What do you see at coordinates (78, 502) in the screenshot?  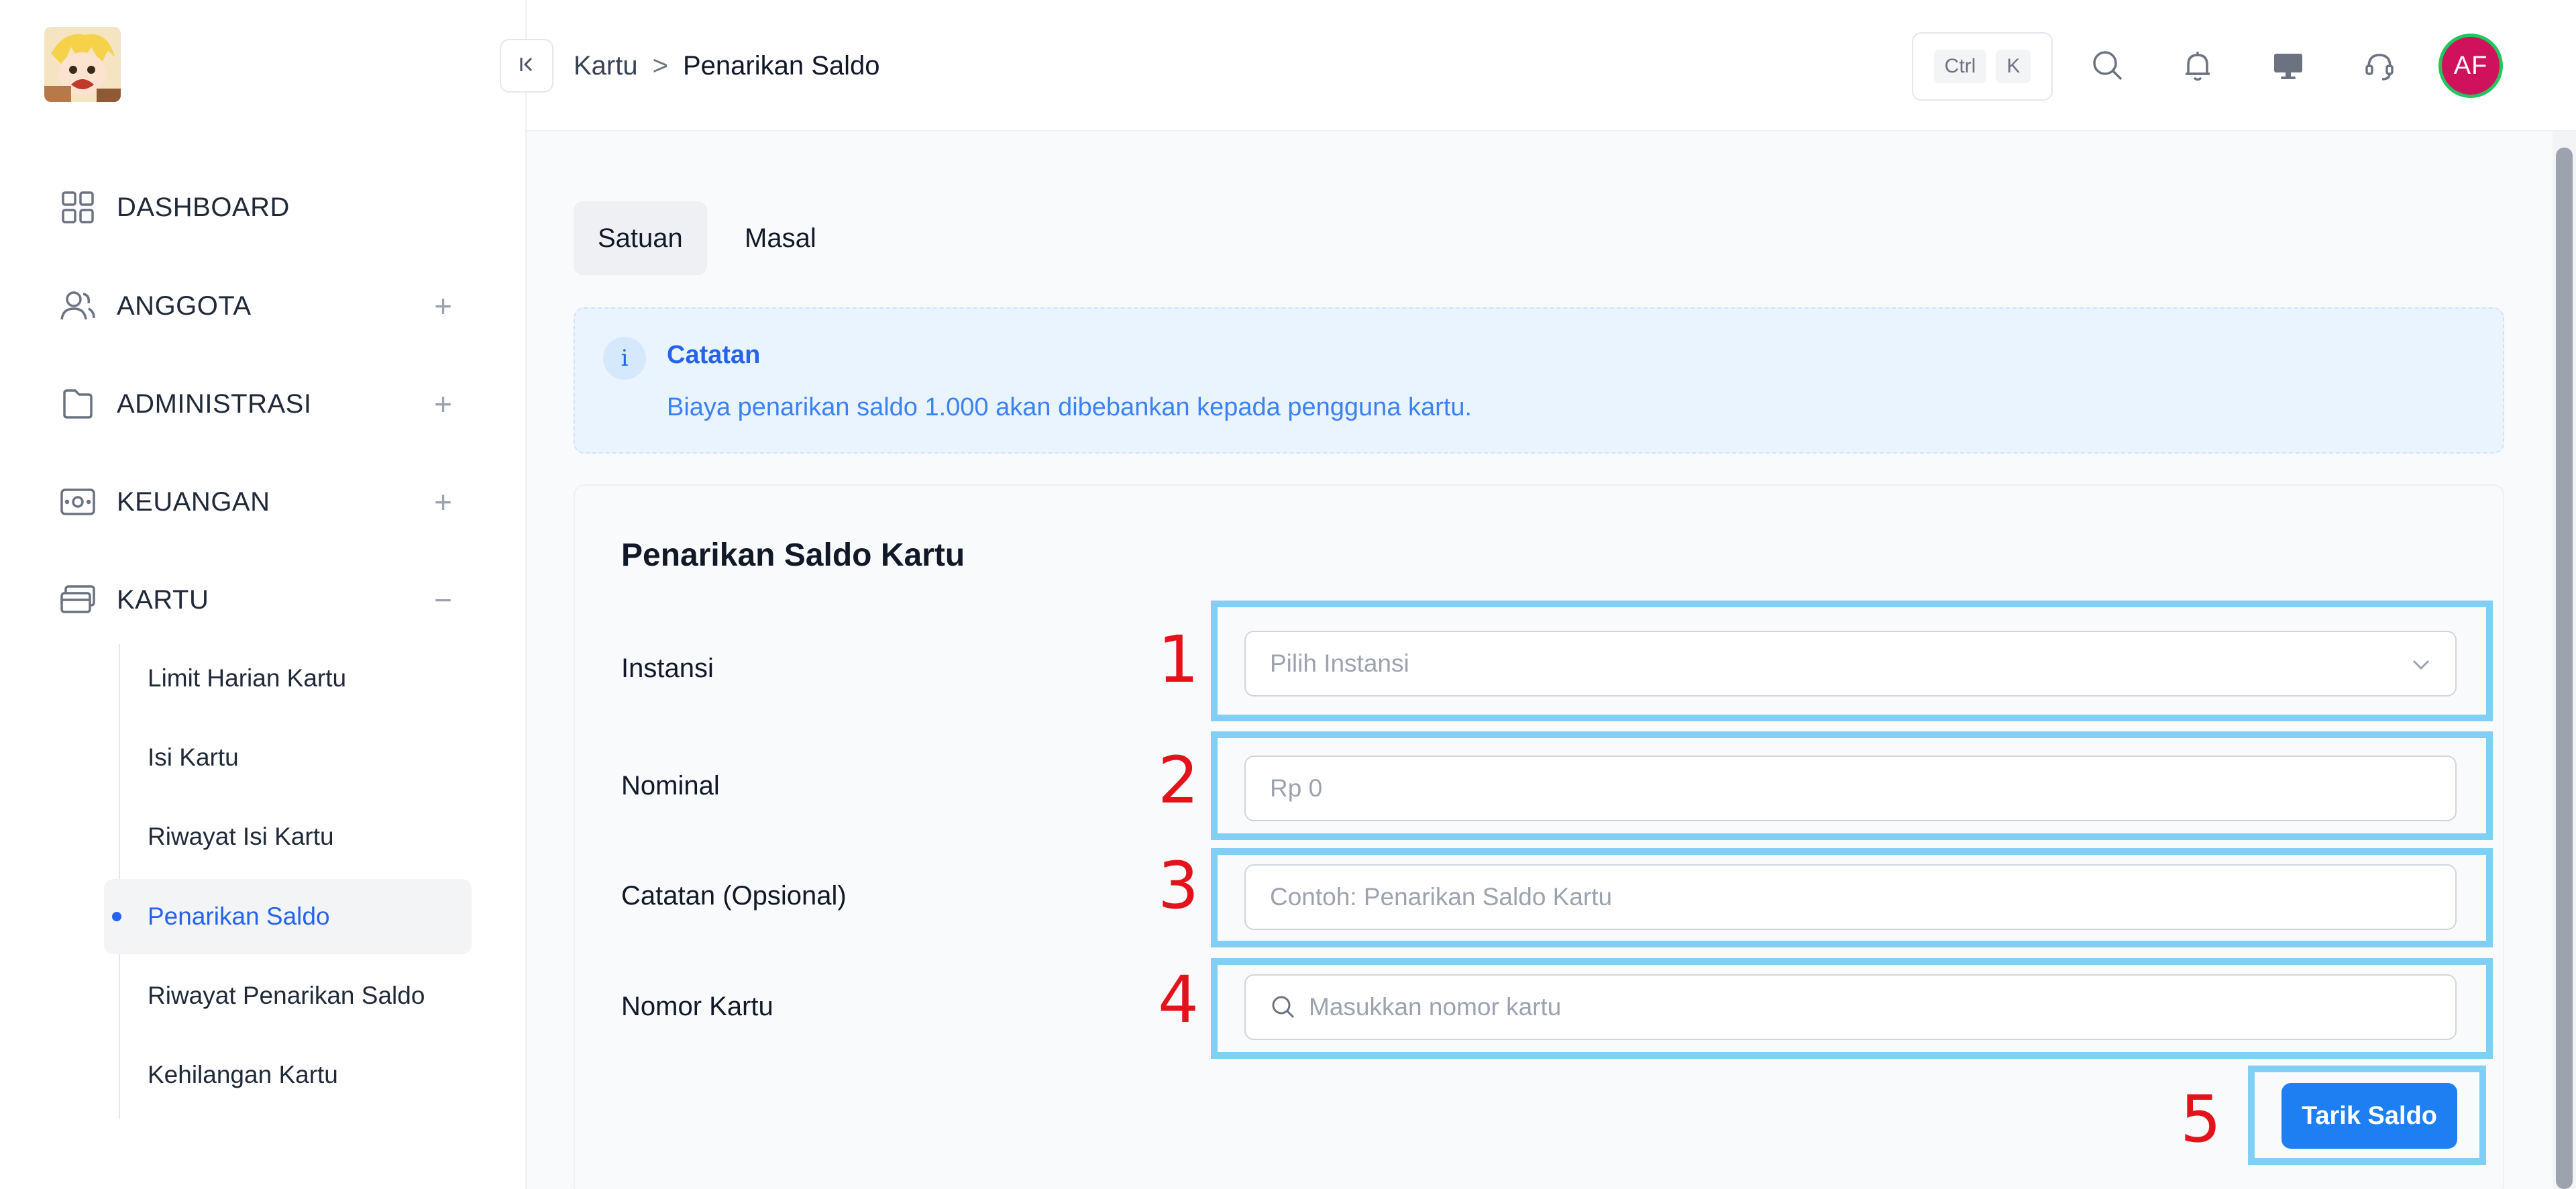 I see `money-icon` at bounding box center [78, 502].